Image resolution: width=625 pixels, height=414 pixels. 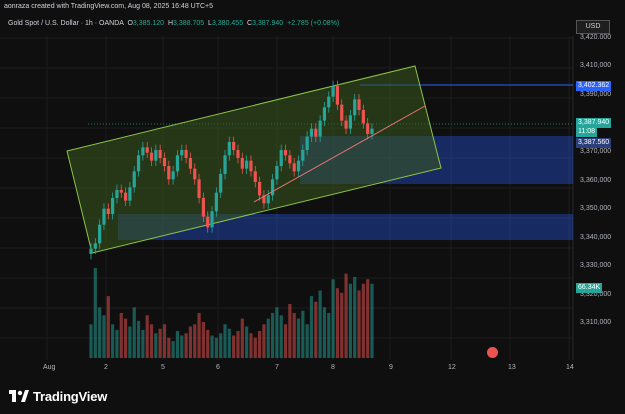 What do you see at coordinates (218, 367) in the screenshot?
I see `time-tick-label: 6` at bounding box center [218, 367].